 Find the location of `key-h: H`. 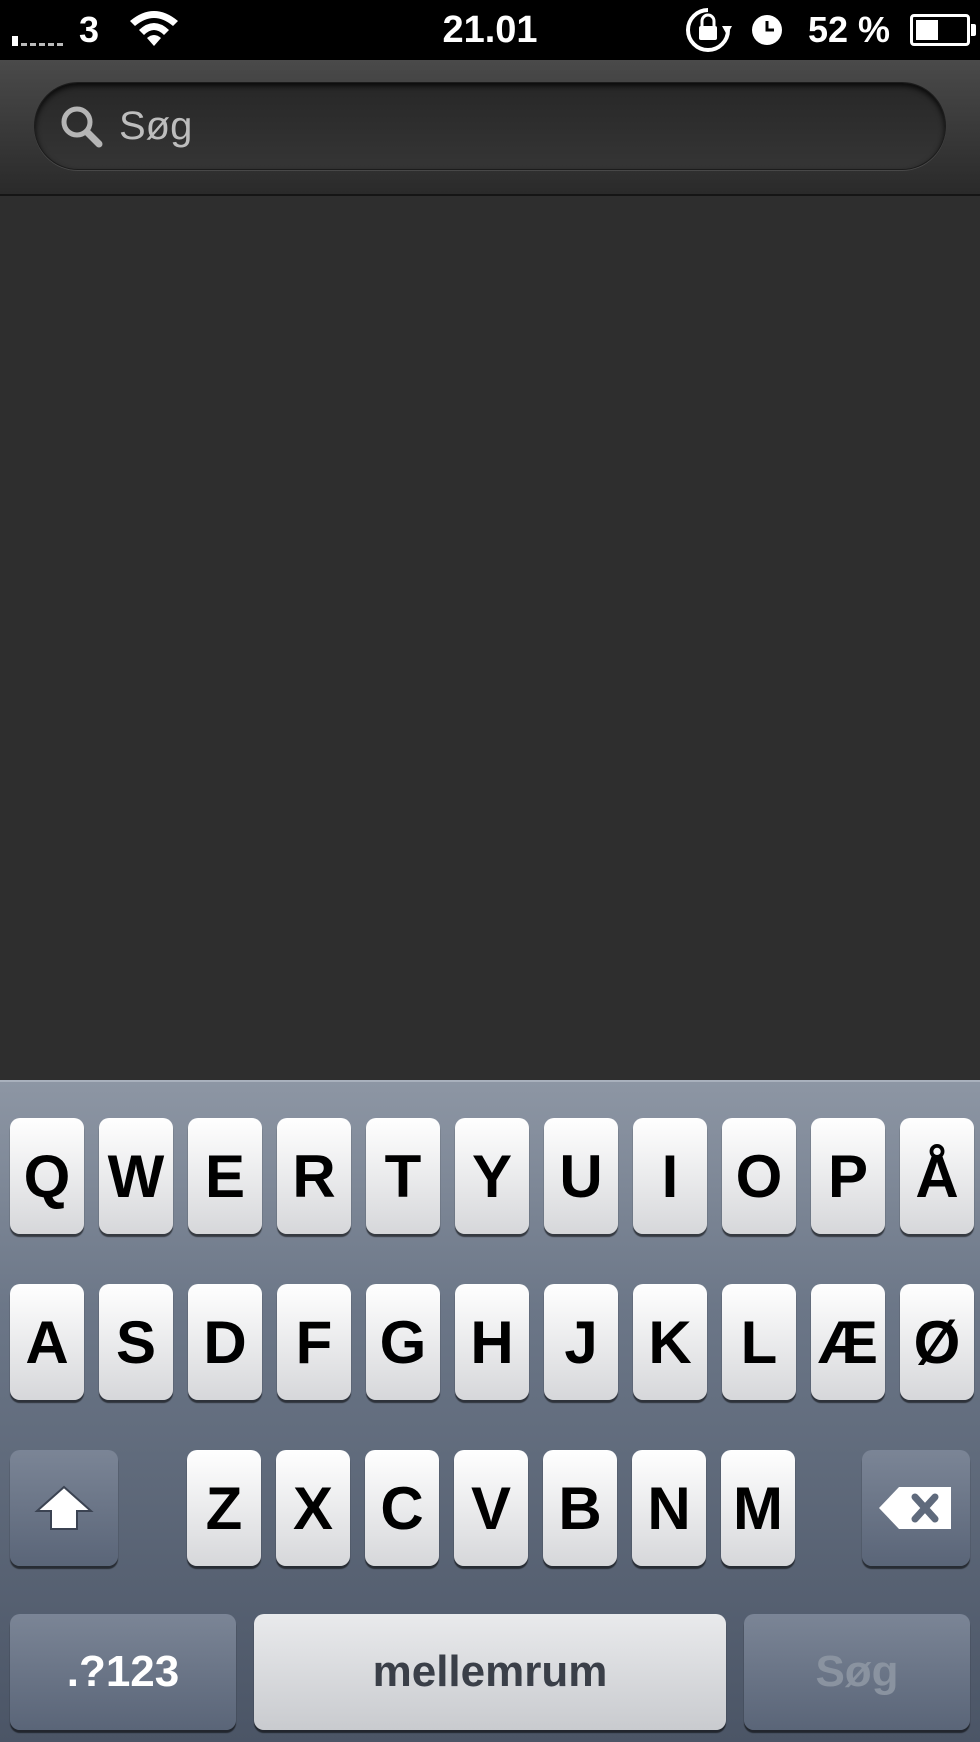

key-h: H is located at coordinates (492, 1342).